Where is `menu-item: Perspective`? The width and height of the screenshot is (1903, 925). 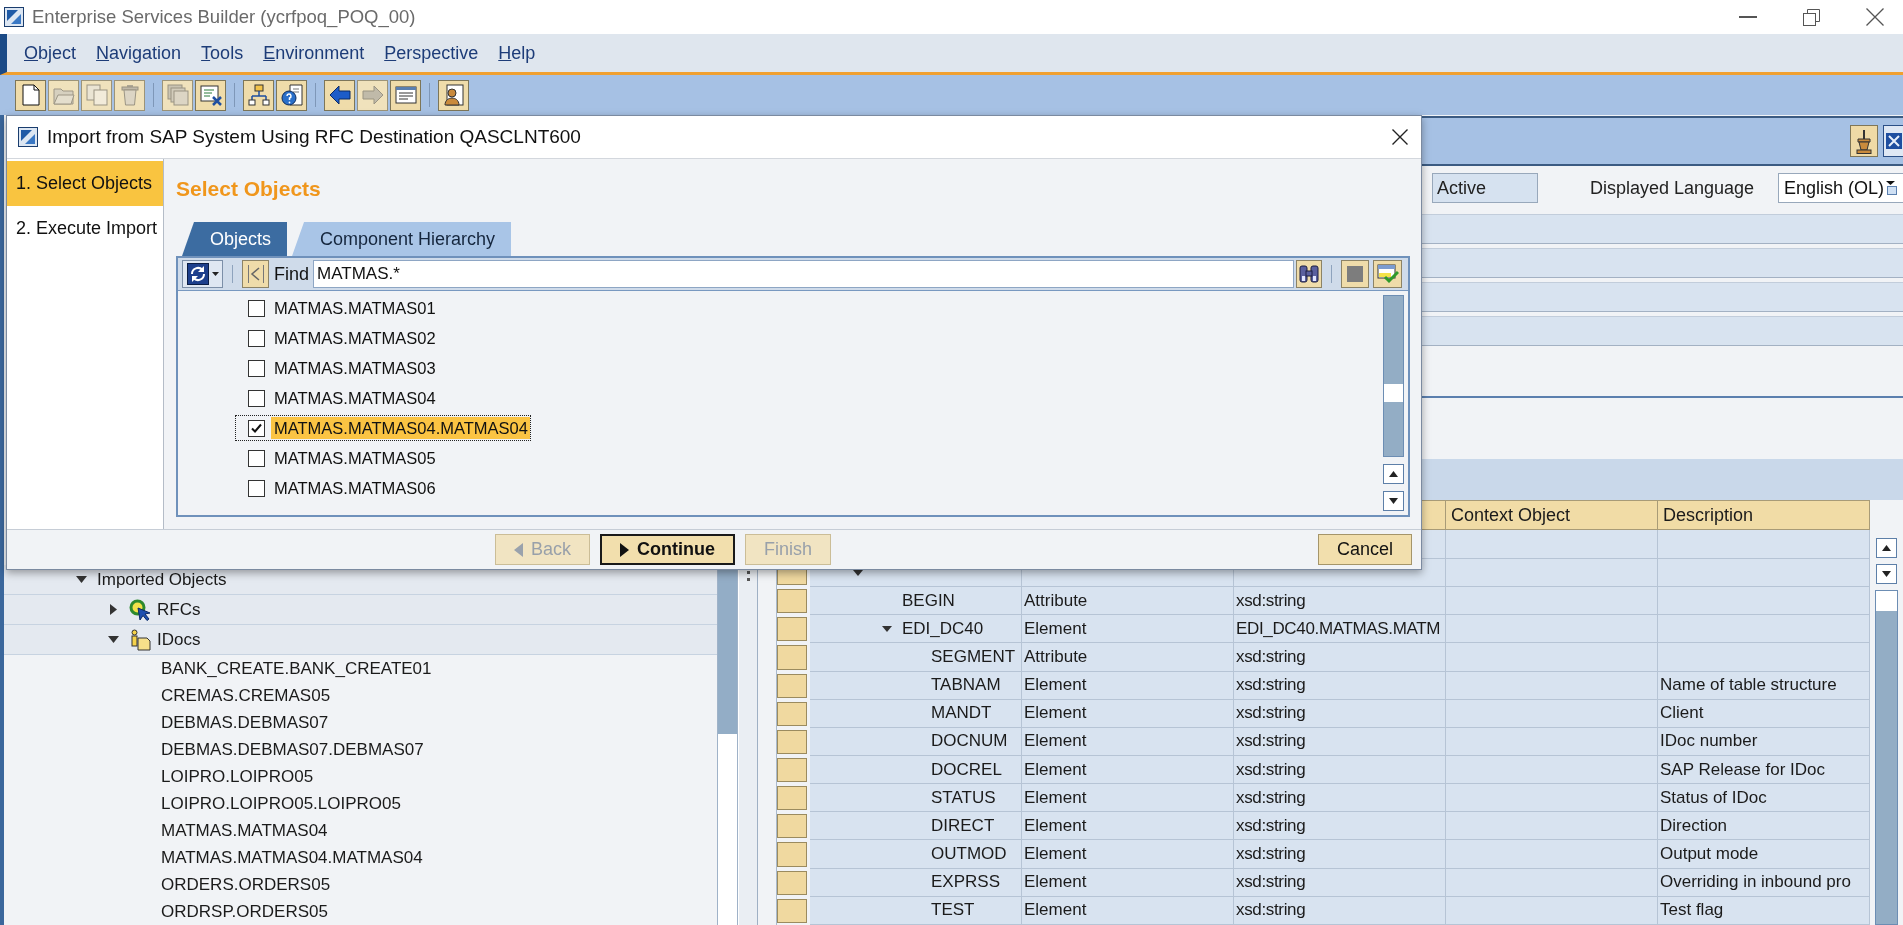
menu-item: Perspective is located at coordinates (431, 53).